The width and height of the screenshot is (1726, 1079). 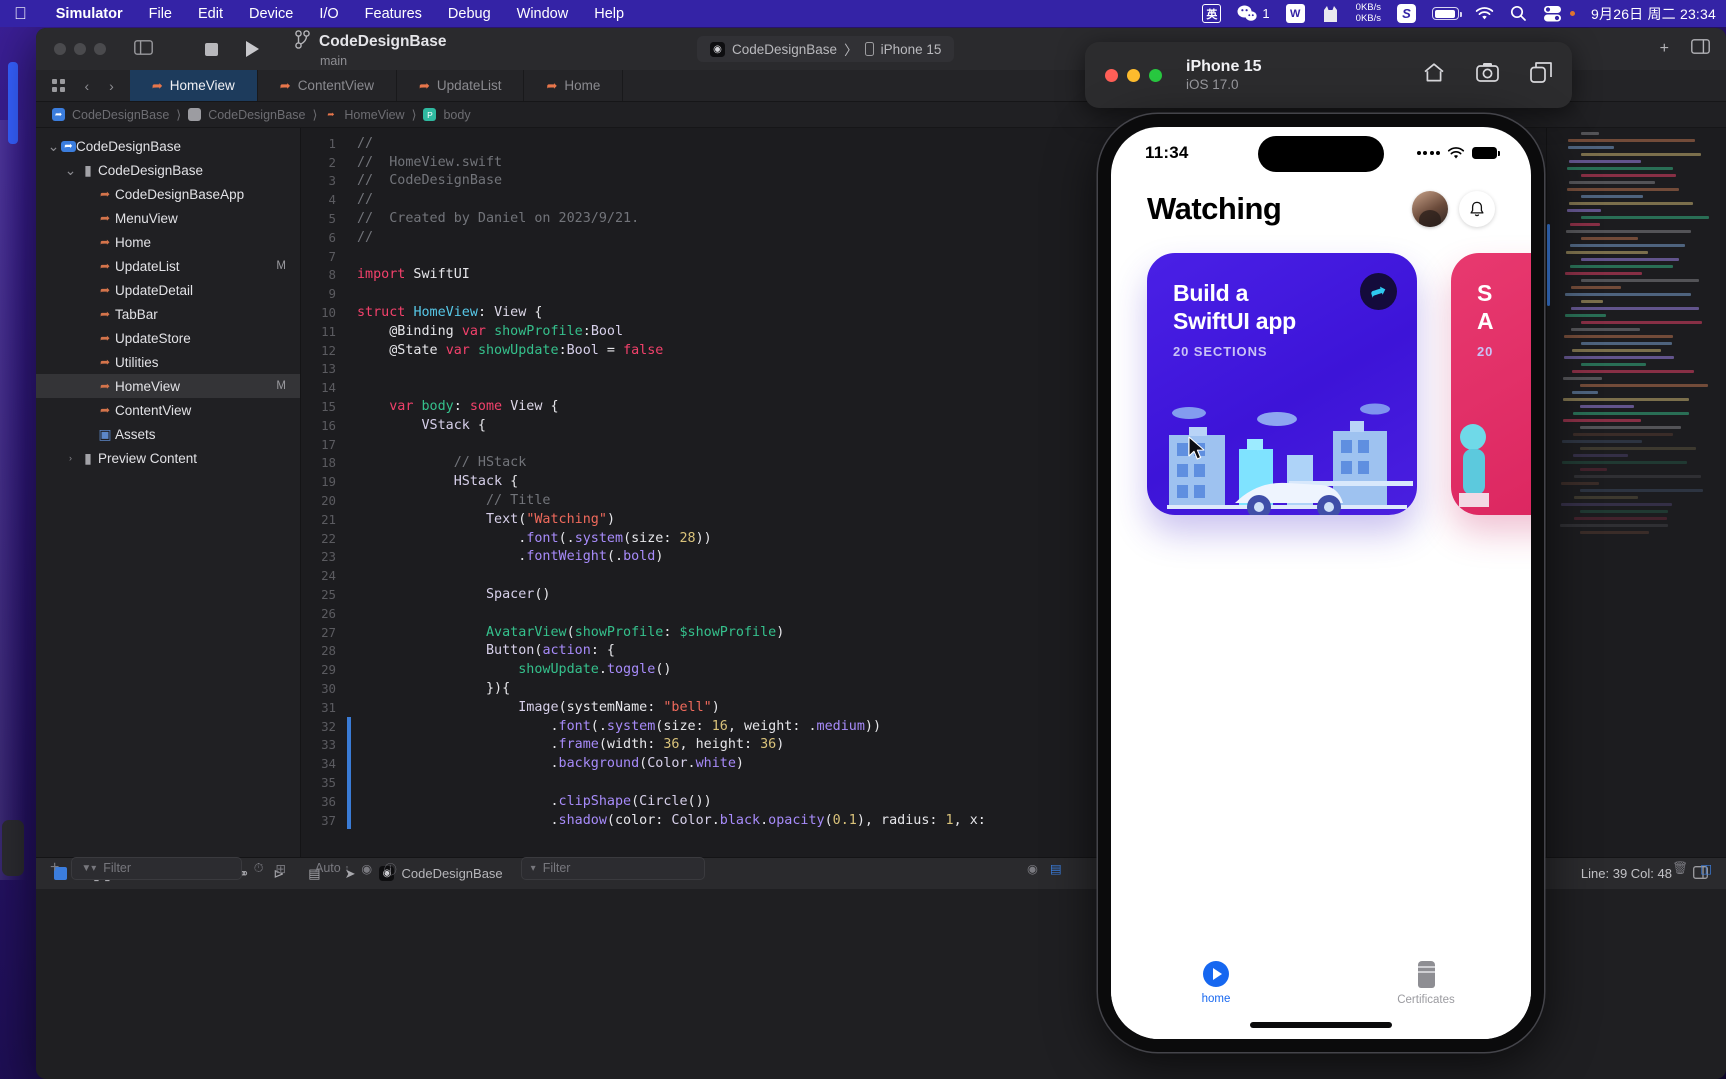 What do you see at coordinates (543, 14) in the screenshot?
I see `menu-item-window: Window` at bounding box center [543, 14].